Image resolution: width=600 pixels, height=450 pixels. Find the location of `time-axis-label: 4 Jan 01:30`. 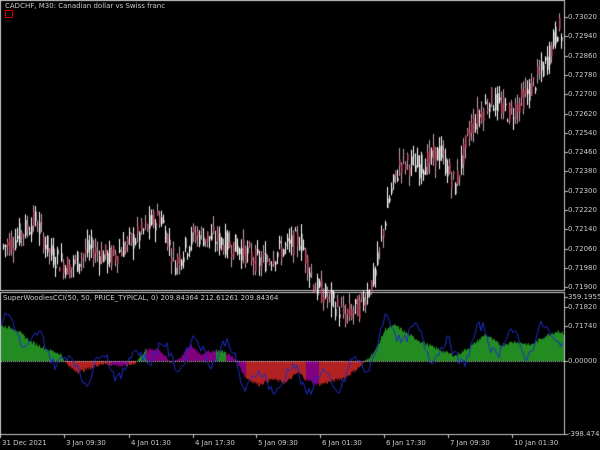

time-axis-label: 4 Jan 01:30 is located at coordinates (151, 443).